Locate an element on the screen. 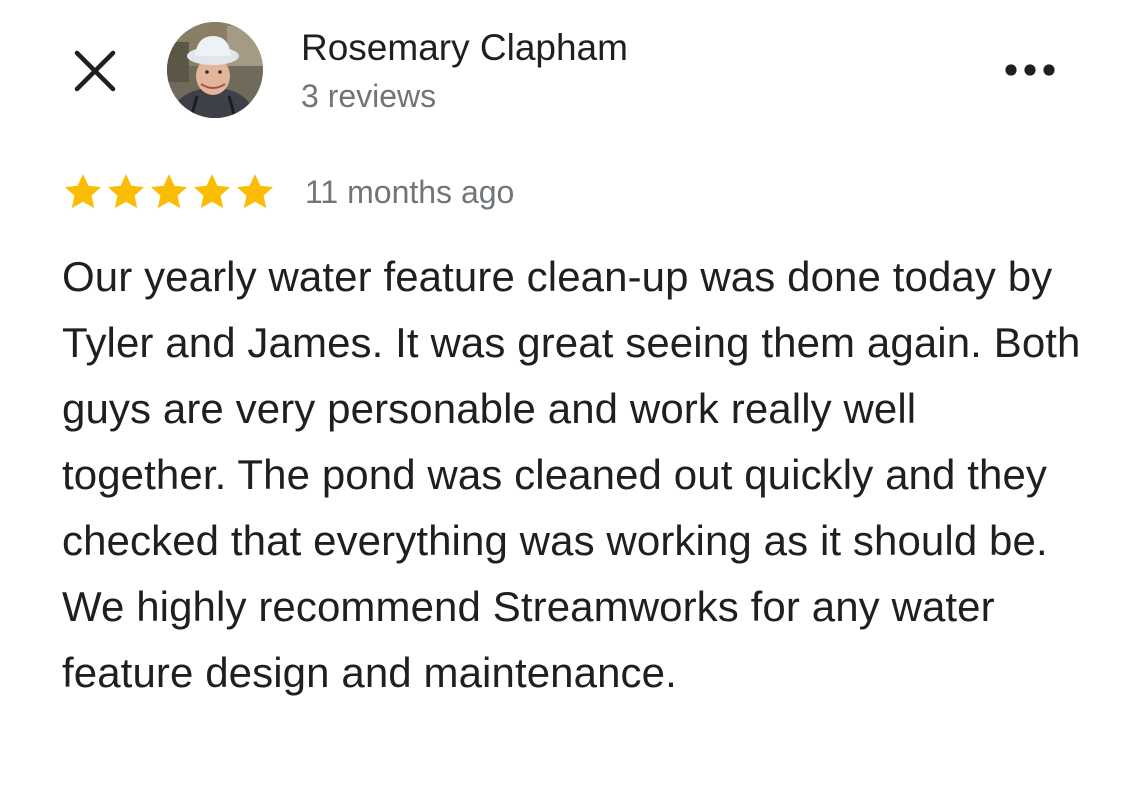 The image size is (1125, 807). more-horizontal-icon is located at coordinates (1030, 70).